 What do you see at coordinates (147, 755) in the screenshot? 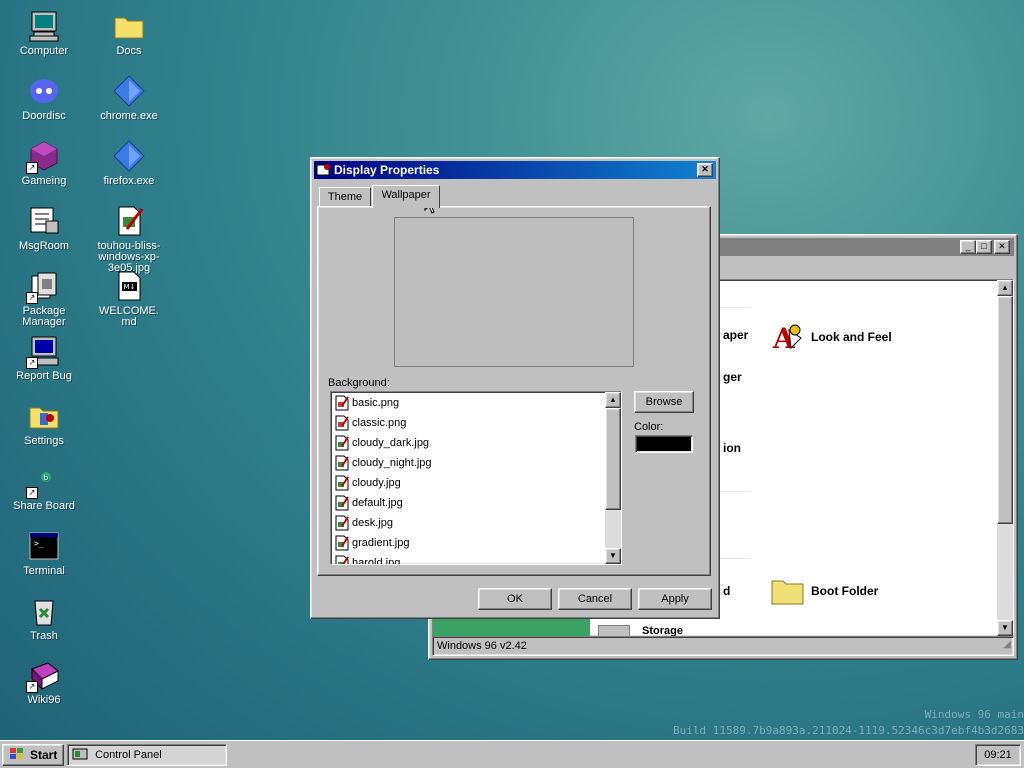
I see `taskbar-task-control-panel: Control Panel` at bounding box center [147, 755].